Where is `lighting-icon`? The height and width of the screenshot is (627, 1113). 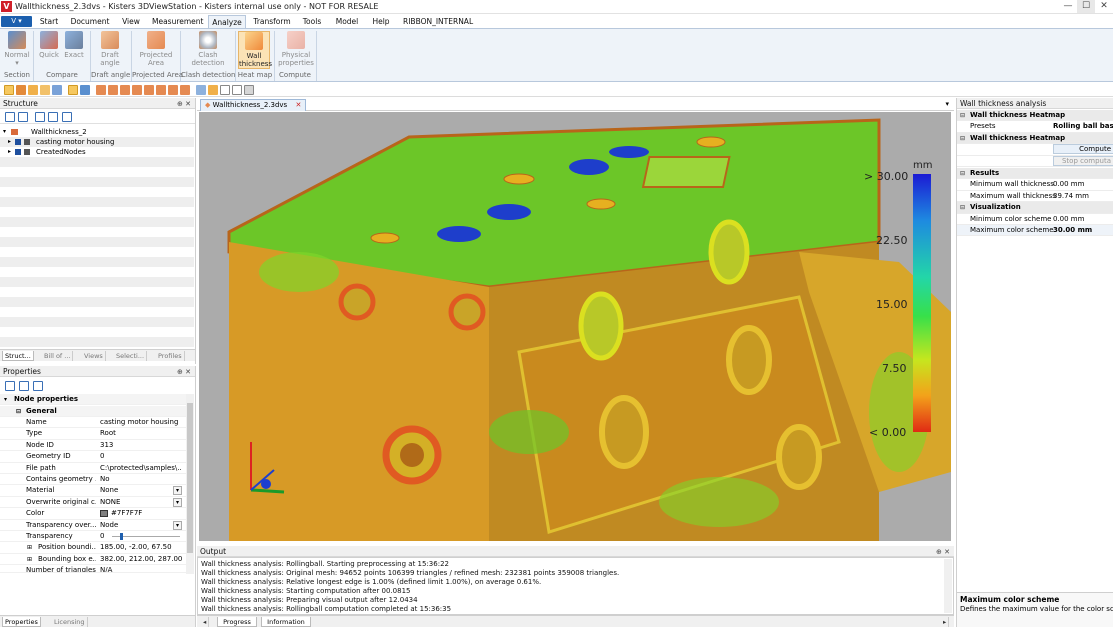 lighting-icon is located at coordinates (249, 90).